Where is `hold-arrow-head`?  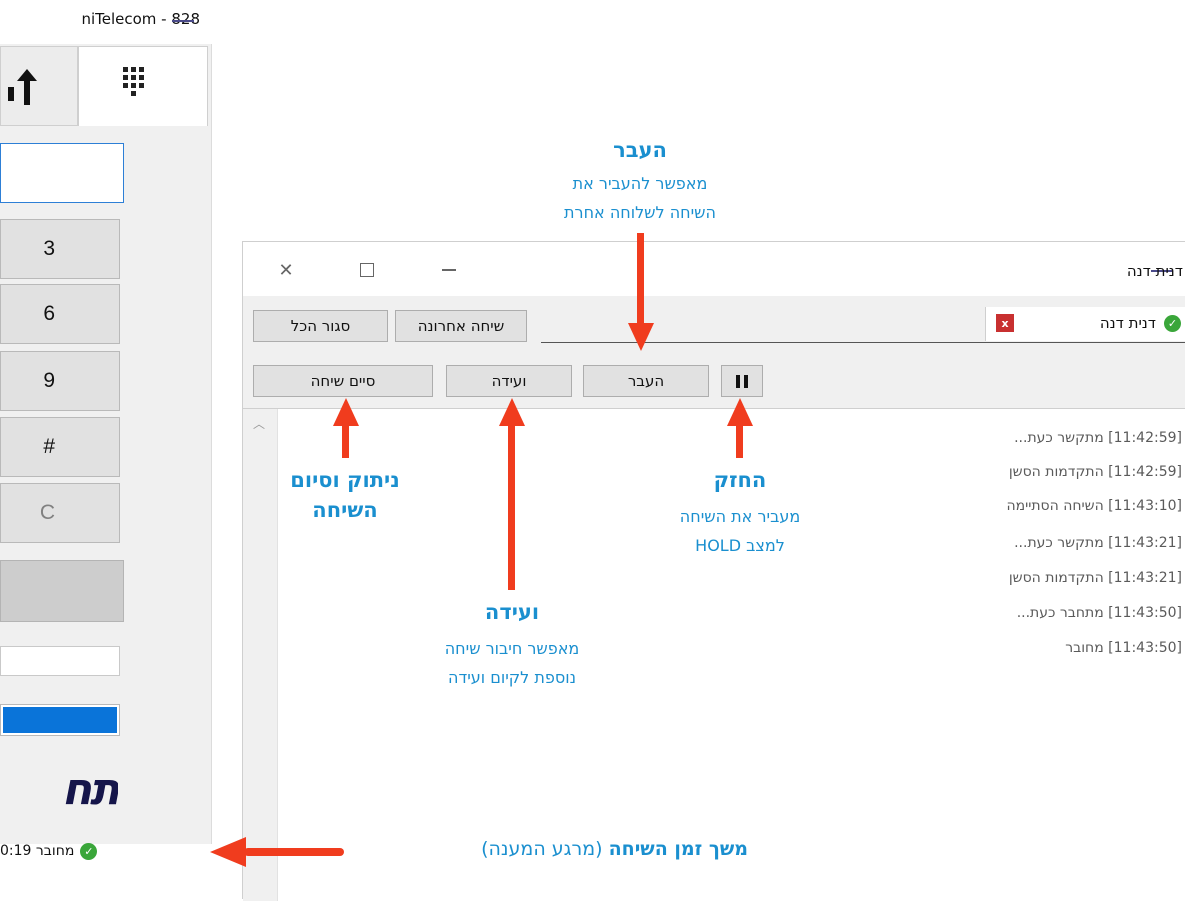
hold-arrow-head is located at coordinates (740, 412).